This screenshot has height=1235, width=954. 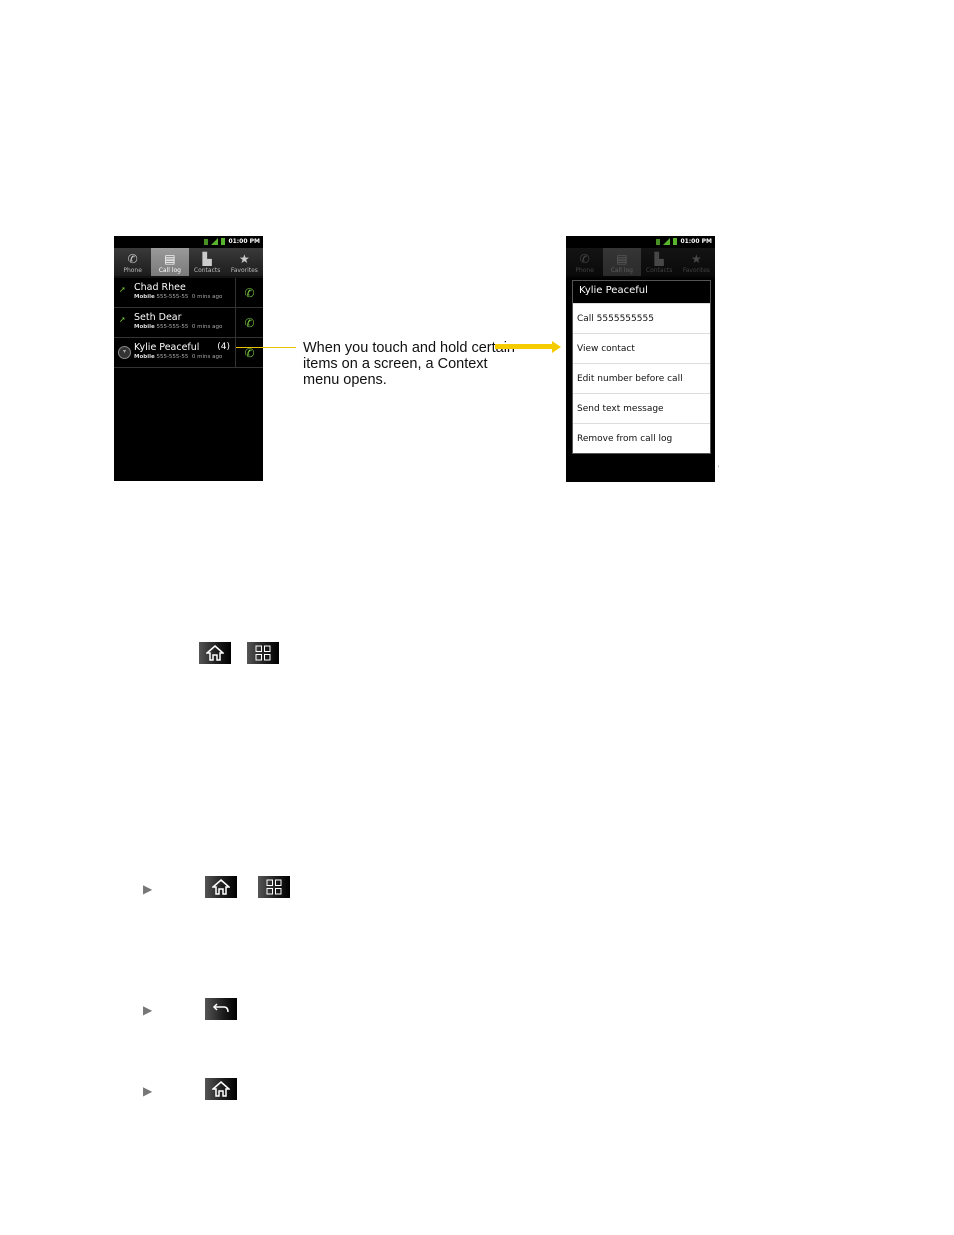 I want to click on callout-arrow-head, so click(x=556, y=347).